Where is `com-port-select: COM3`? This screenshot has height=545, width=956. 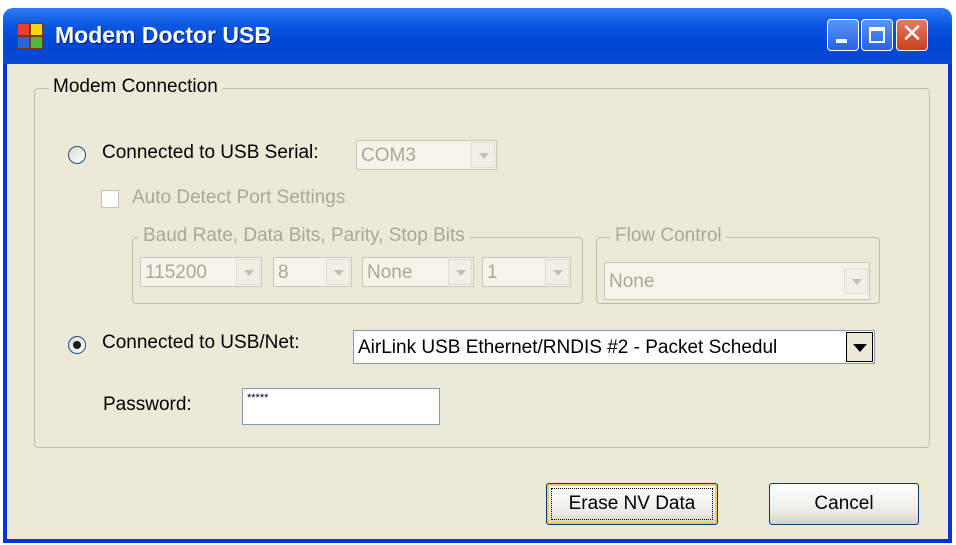
com-port-select: COM3 is located at coordinates (426, 155).